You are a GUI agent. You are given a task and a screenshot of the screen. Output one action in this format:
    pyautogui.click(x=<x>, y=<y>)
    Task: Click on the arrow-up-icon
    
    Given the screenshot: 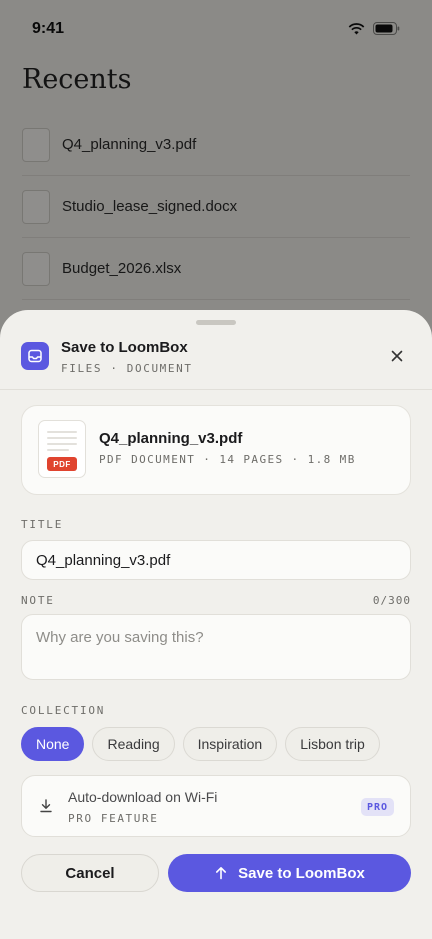 What is the action you would take?
    pyautogui.click(x=221, y=873)
    